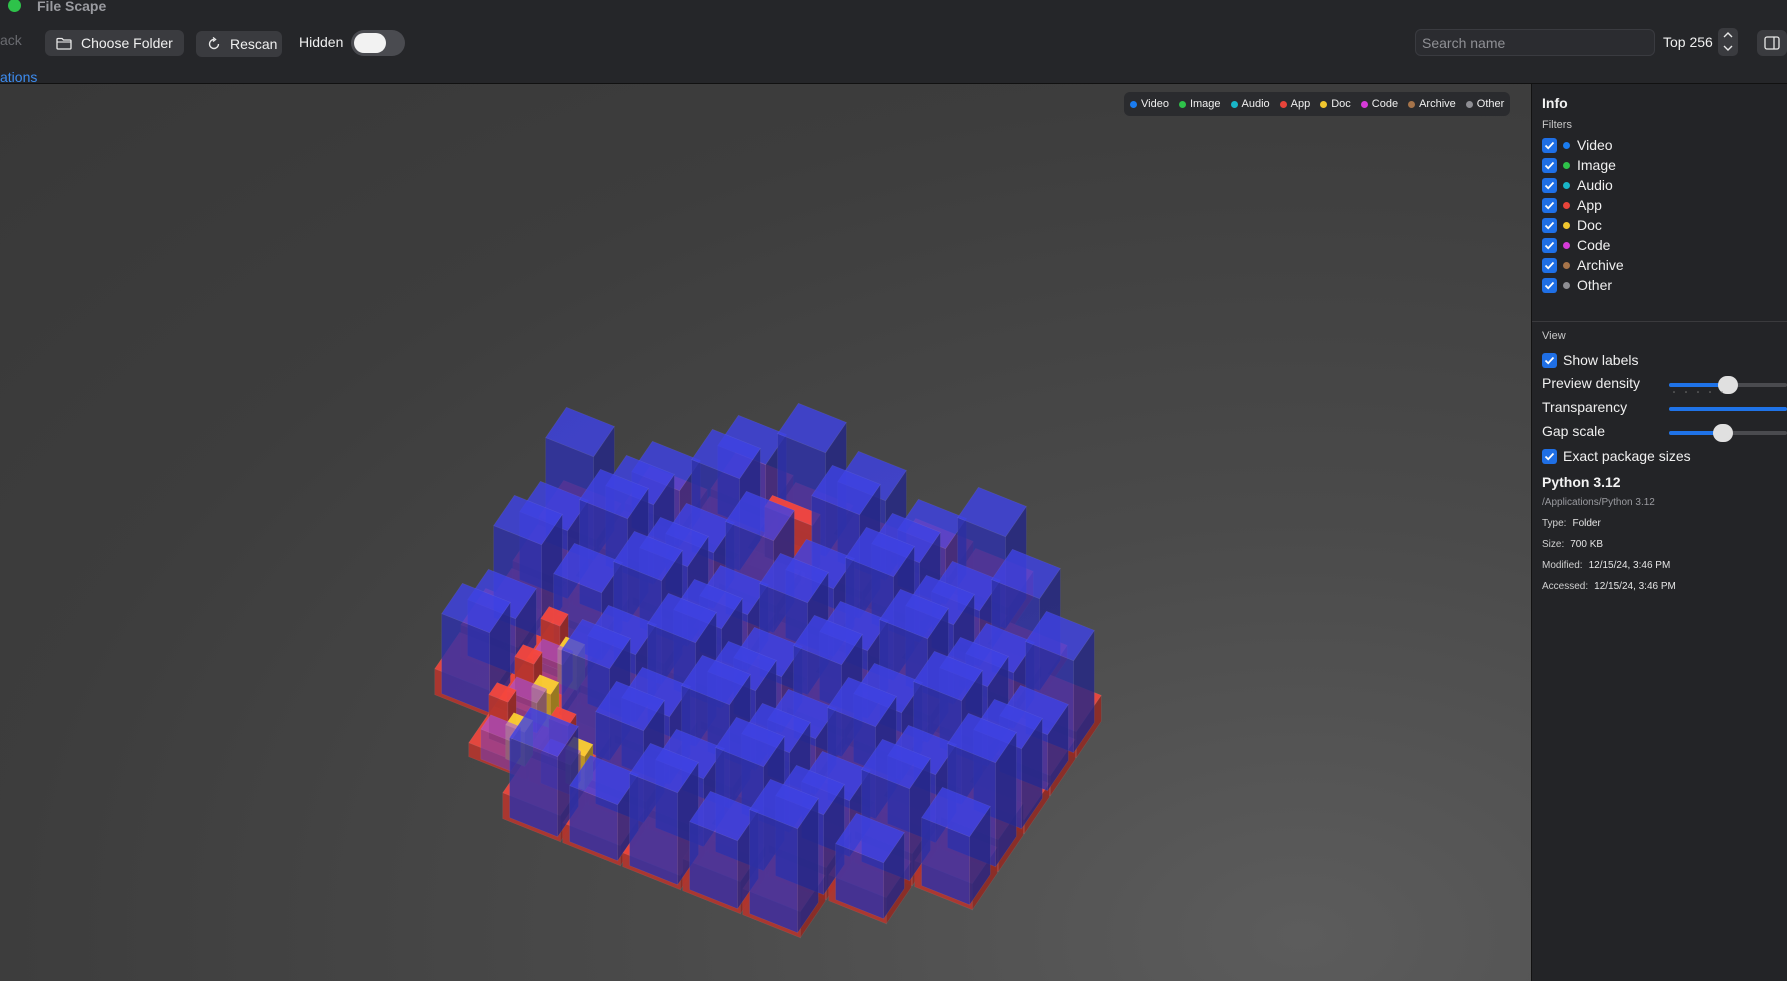 The height and width of the screenshot is (981, 1787). What do you see at coordinates (1562, 565) in the screenshot?
I see `meta-modified-key: Modified:` at bounding box center [1562, 565].